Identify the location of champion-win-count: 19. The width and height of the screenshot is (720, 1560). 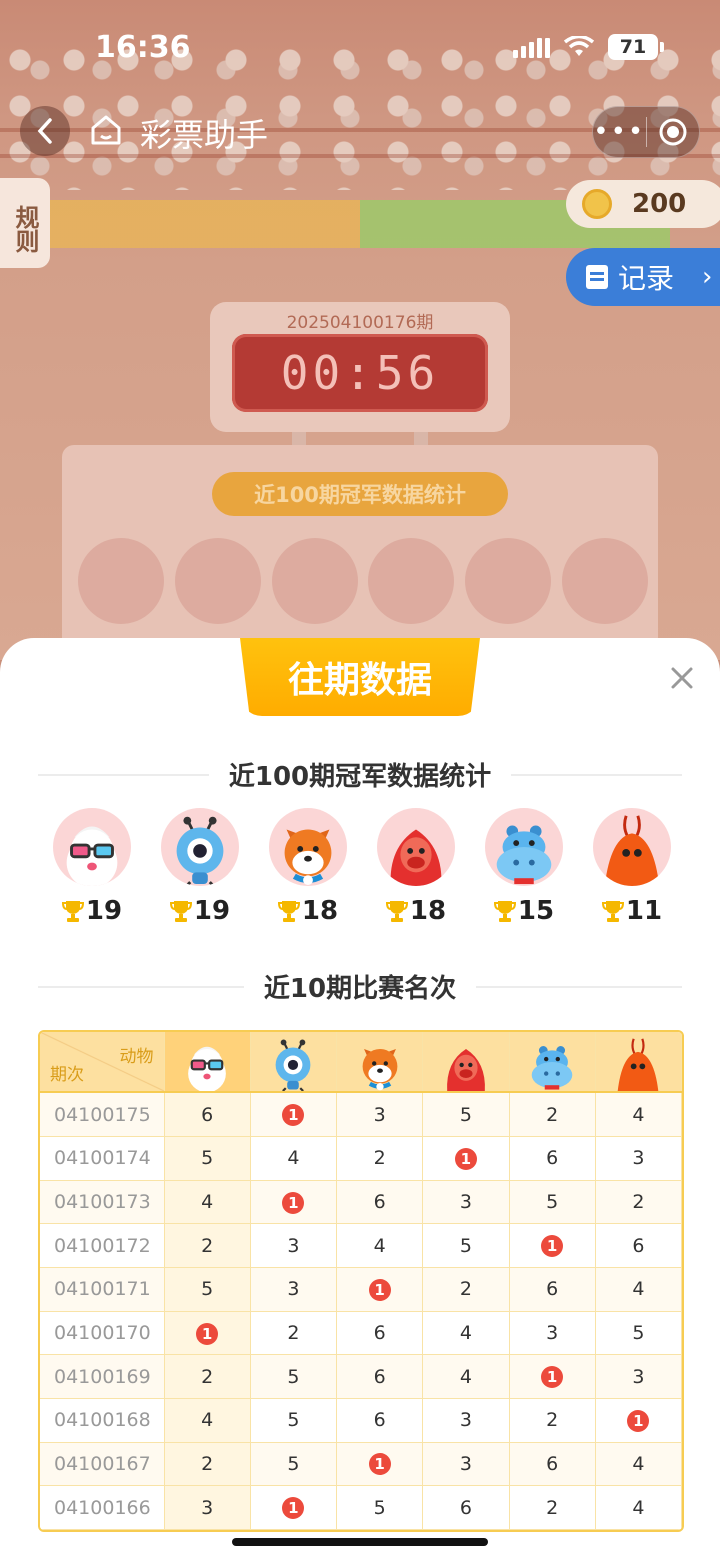
(199, 911).